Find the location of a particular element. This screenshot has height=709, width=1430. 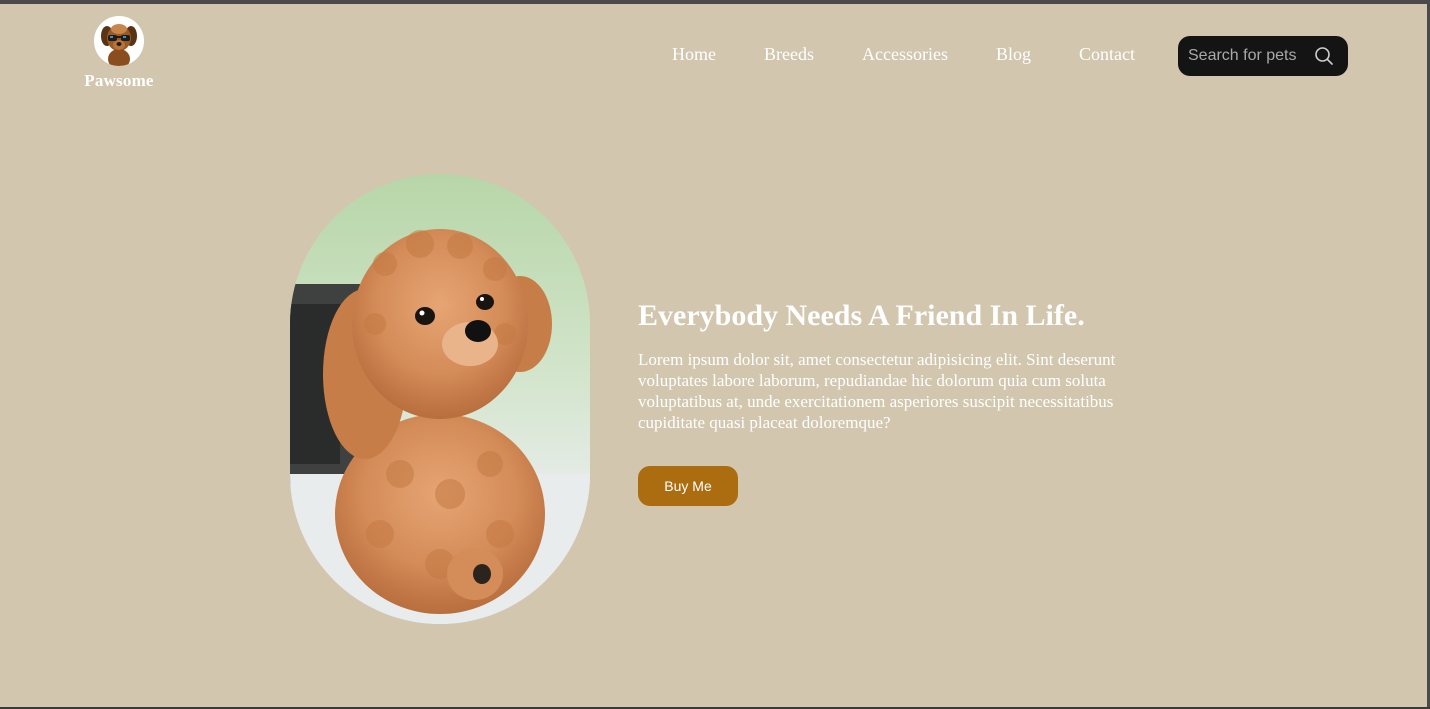

window-top-border is located at coordinates (715, 2).